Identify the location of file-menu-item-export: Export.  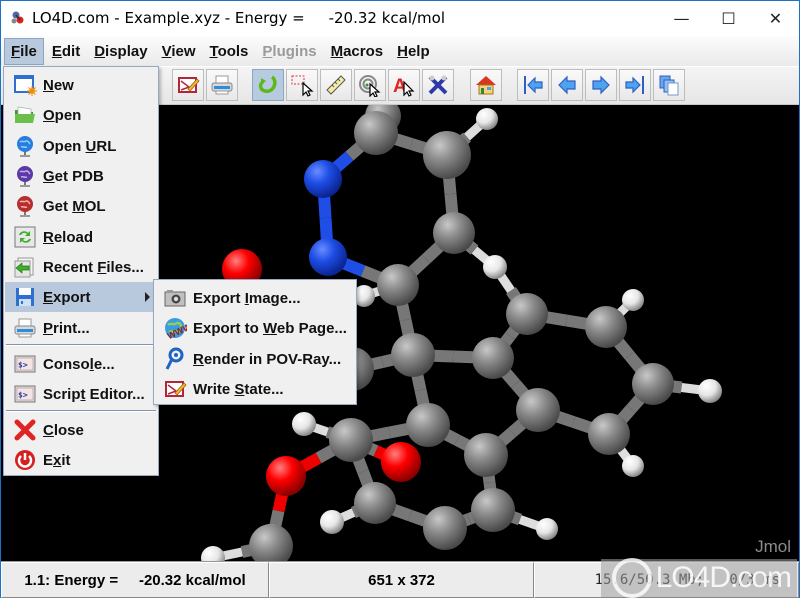
(81, 297).